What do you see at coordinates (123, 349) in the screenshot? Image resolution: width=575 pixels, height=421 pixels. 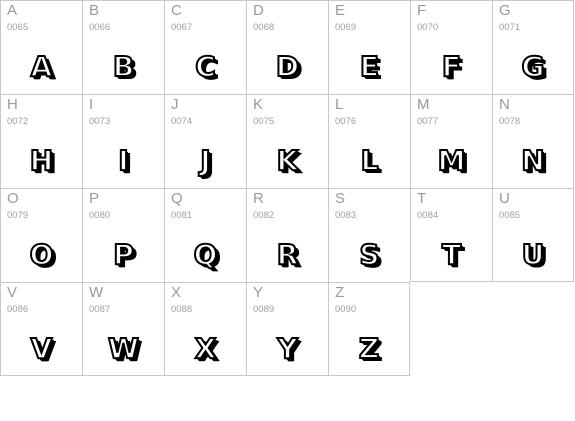 I see `glyph-preview: W` at bounding box center [123, 349].